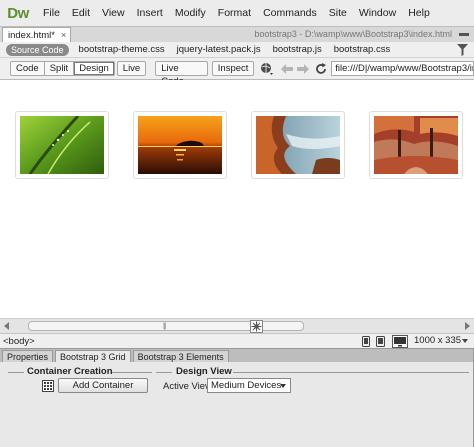 The height and width of the screenshot is (447, 474). I want to click on container-creation-heading: Container Creation, so click(70, 371).